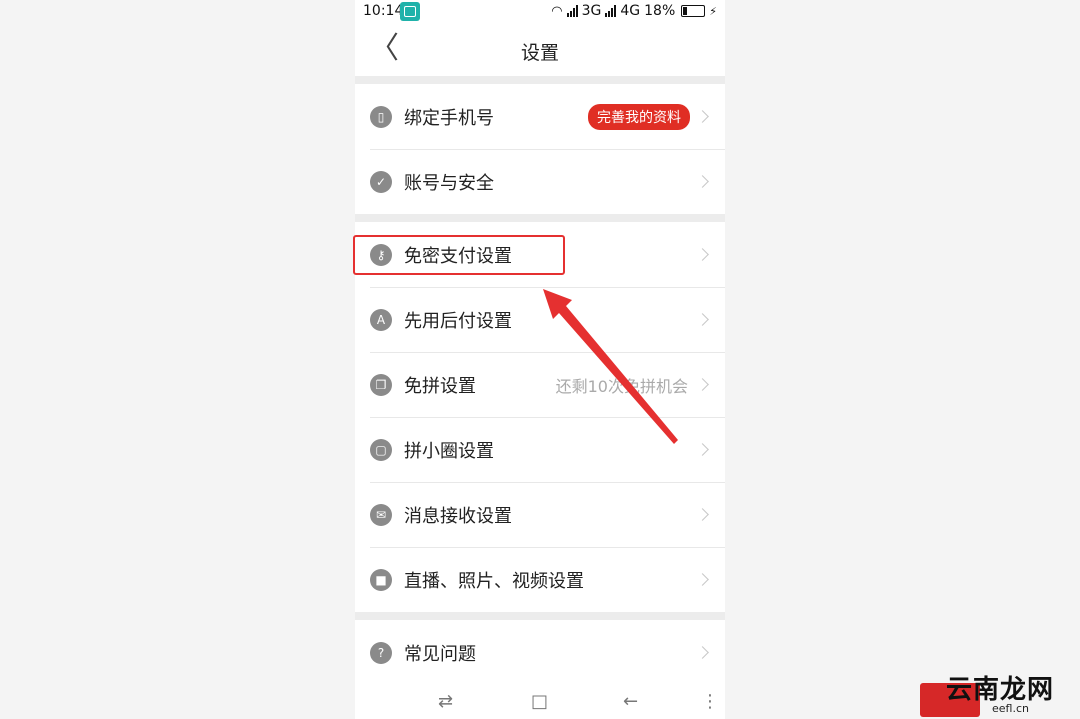  Describe the element at coordinates (1010, 708) in the screenshot. I see `watermark-url: eefl.cn` at that location.